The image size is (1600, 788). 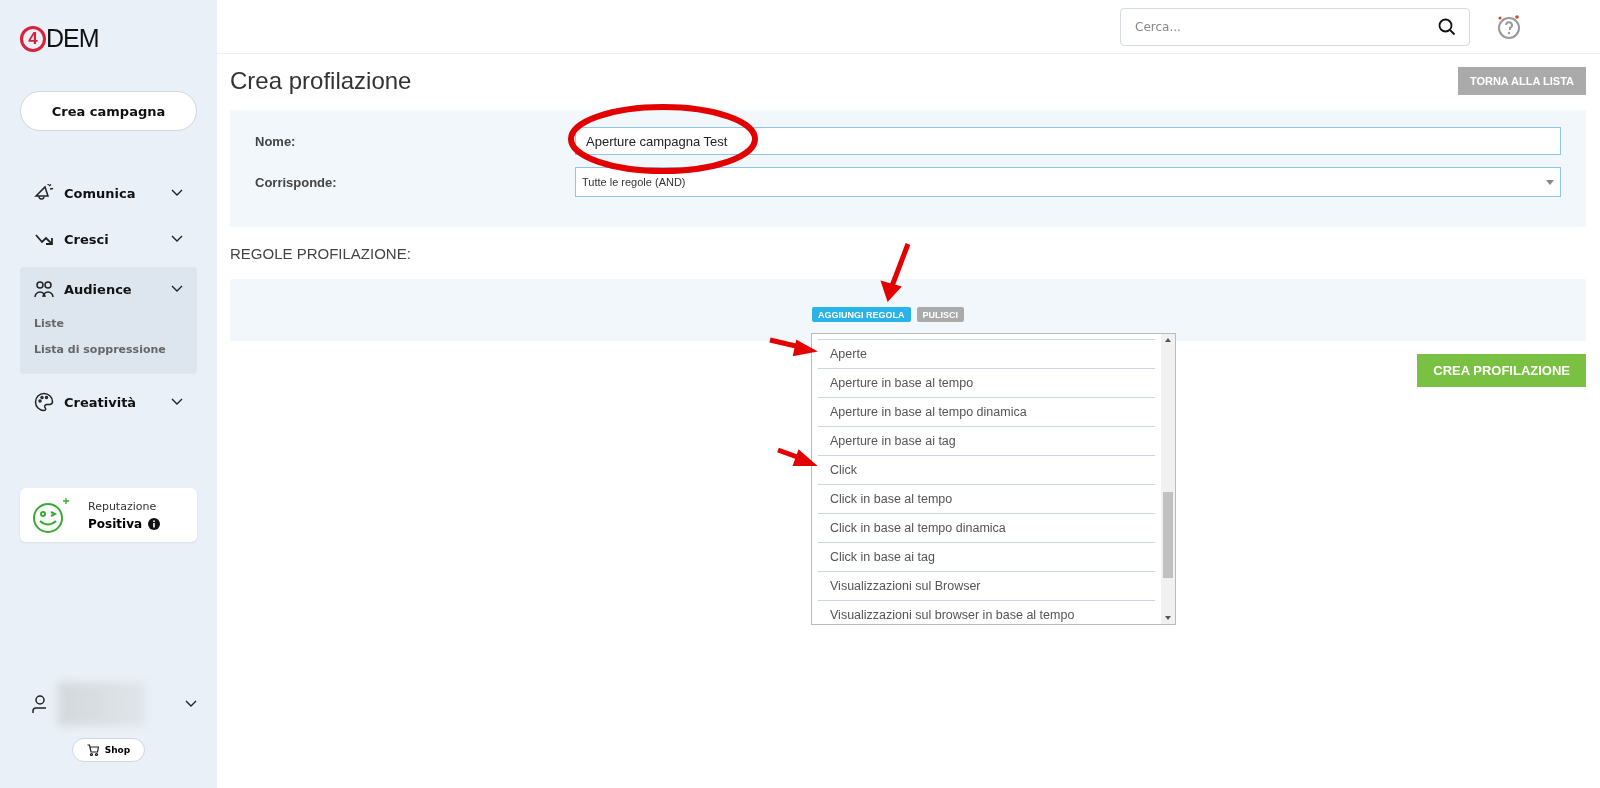 I want to click on page-title: Crea profilazione, so click(x=321, y=81).